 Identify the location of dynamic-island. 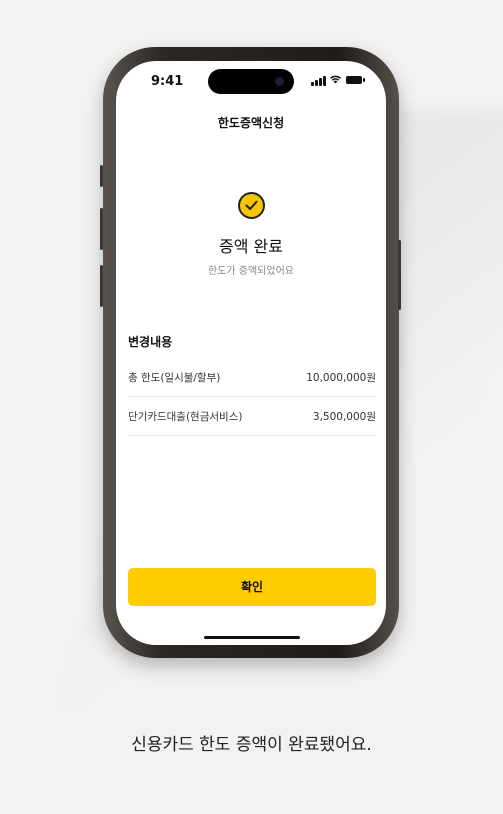
(251, 81).